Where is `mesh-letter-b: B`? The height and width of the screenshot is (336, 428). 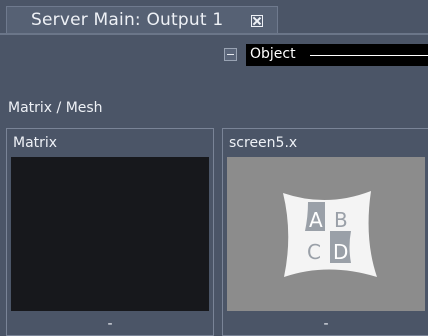 mesh-letter-b: B is located at coordinates (341, 220).